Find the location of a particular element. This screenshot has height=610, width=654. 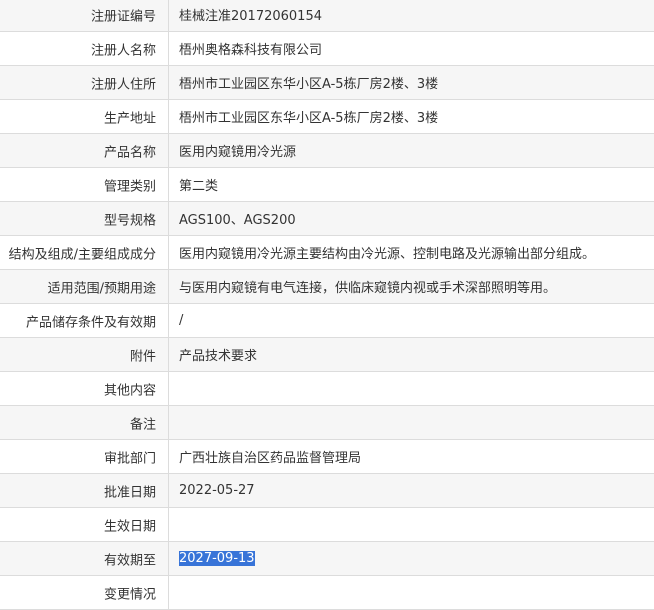

row-management-category: 管理类别 第二类 is located at coordinates (327, 185).